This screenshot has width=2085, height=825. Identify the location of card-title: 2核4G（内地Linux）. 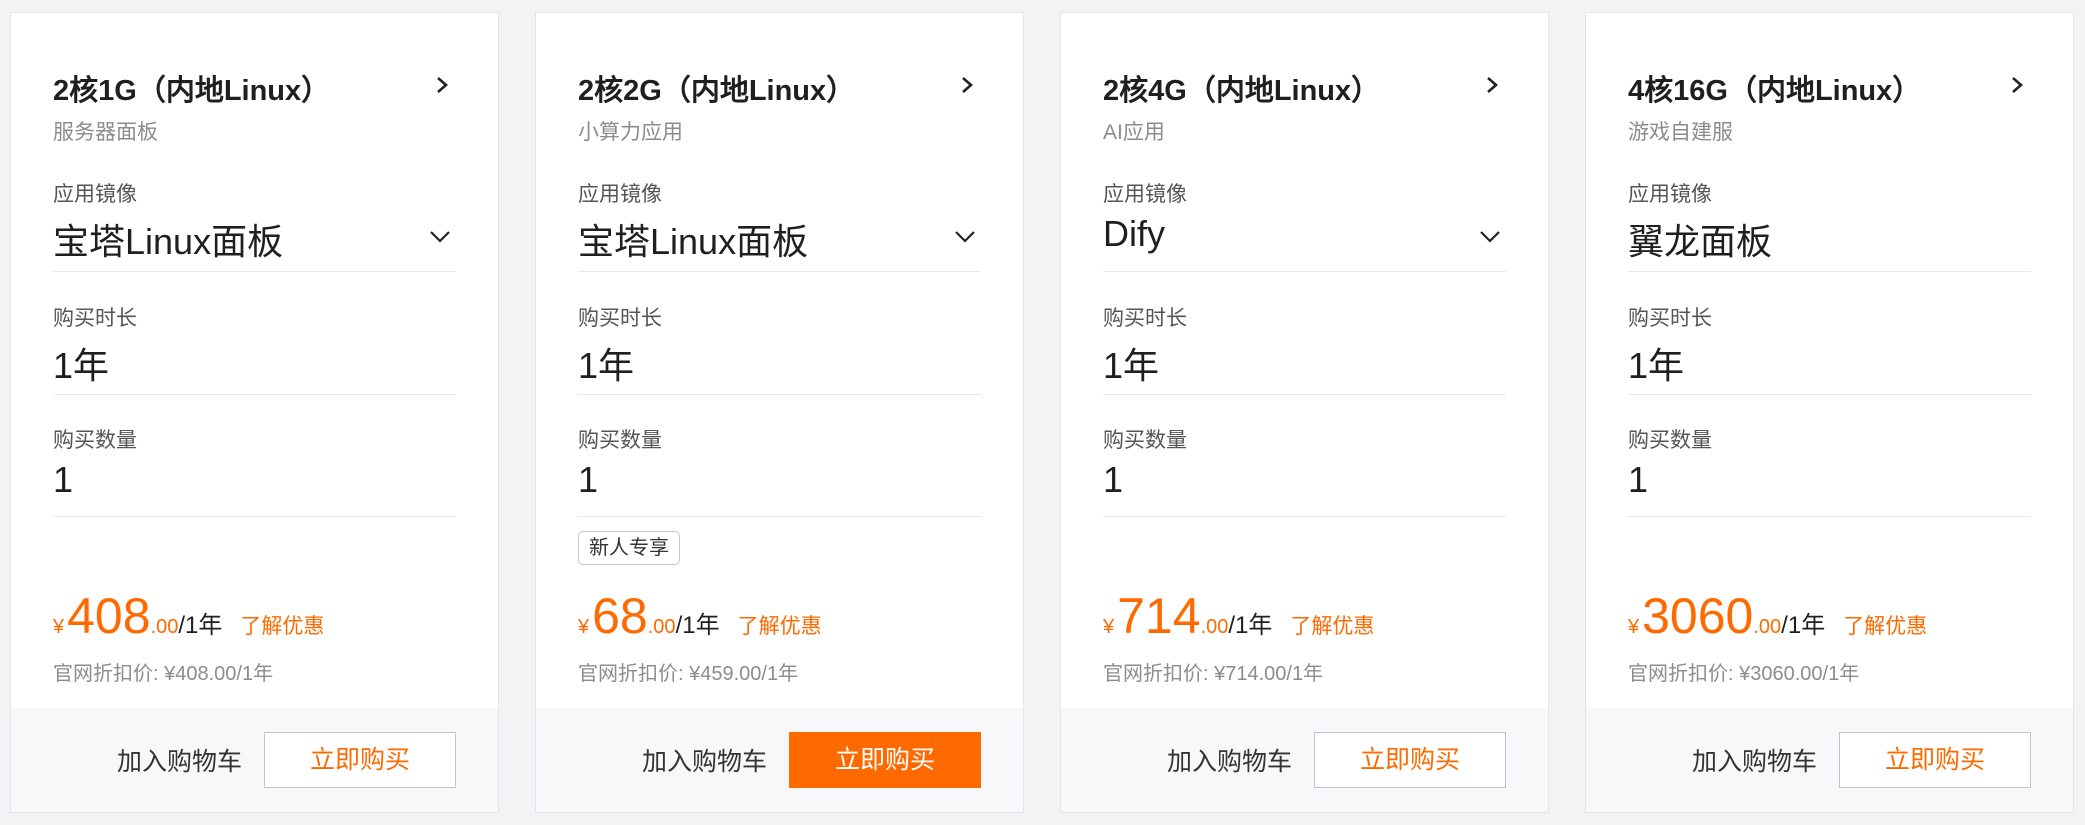
(1242, 91).